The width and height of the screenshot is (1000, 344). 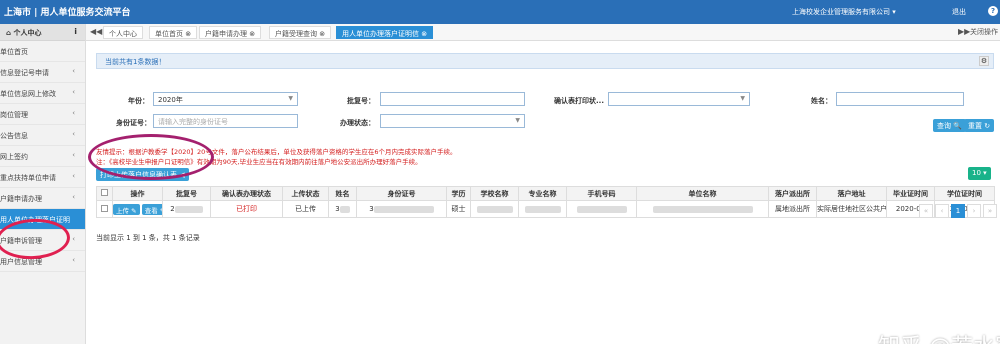 I want to click on cell-school, so click(x=494, y=209).